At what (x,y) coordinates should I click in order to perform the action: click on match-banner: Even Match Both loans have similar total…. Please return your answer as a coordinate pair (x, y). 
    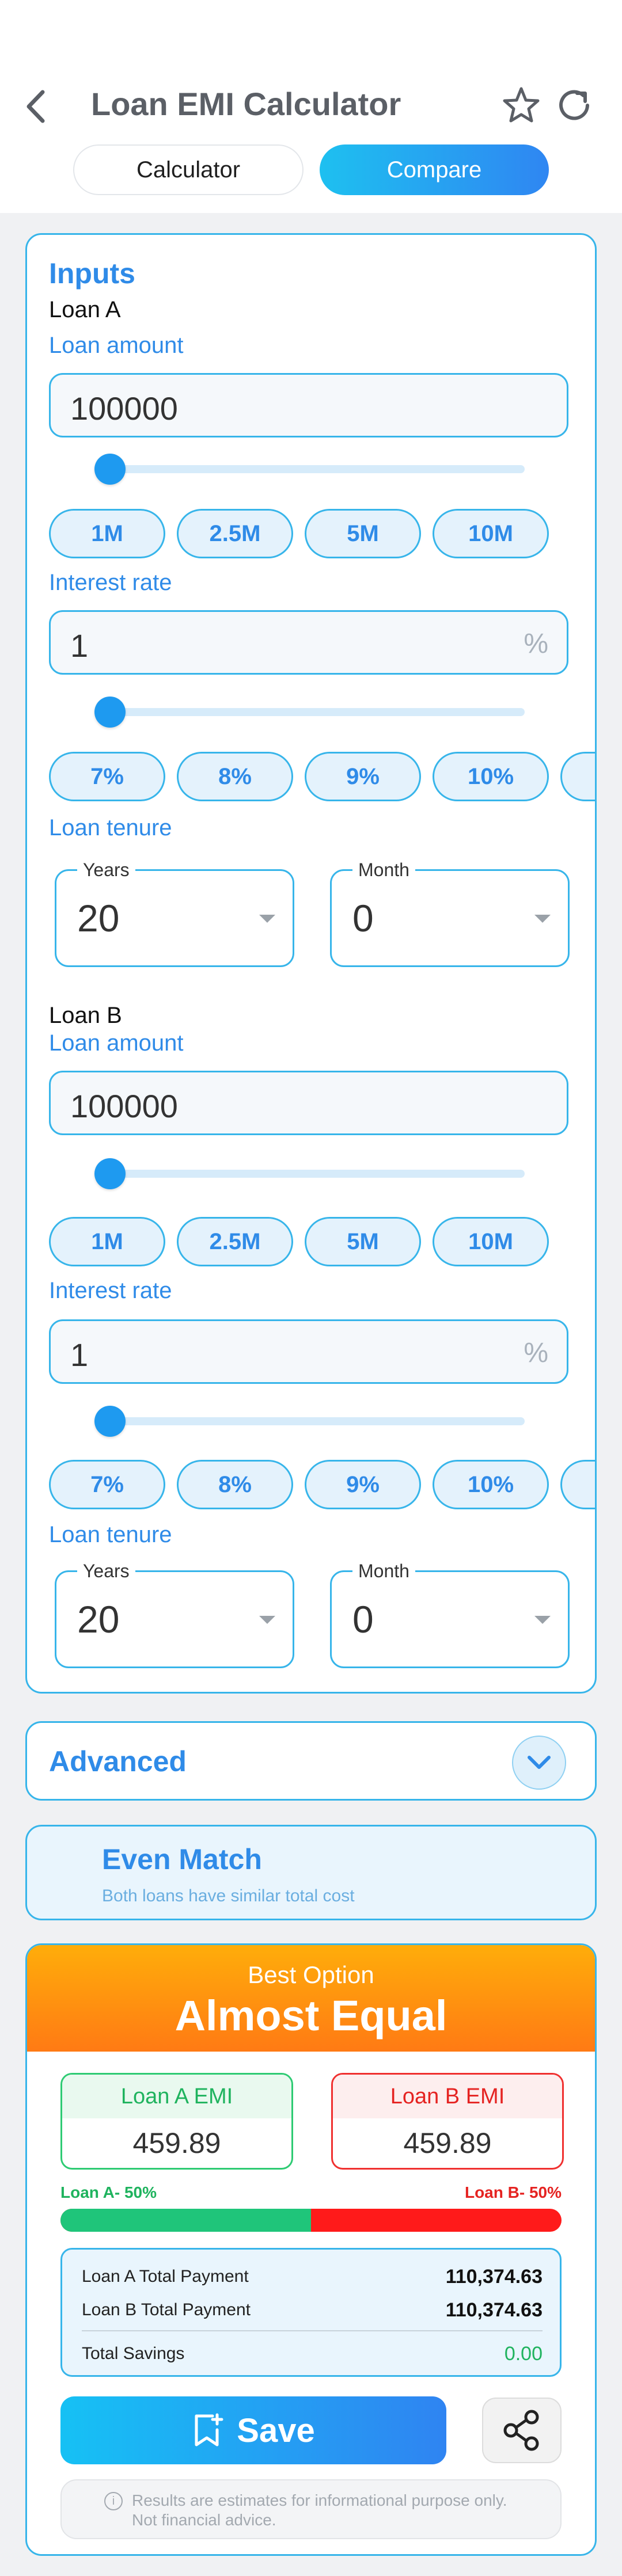
    Looking at the image, I should click on (311, 1873).